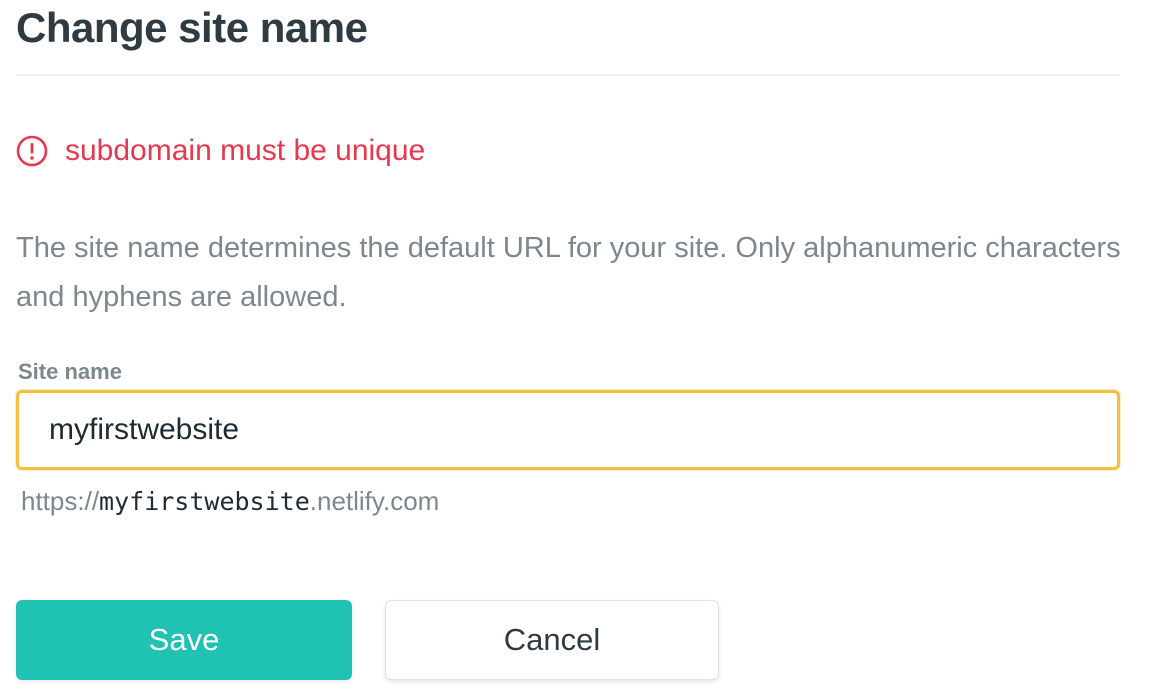  I want to click on url-preview: https://myfirstwebsite.netlify.com, so click(230, 501).